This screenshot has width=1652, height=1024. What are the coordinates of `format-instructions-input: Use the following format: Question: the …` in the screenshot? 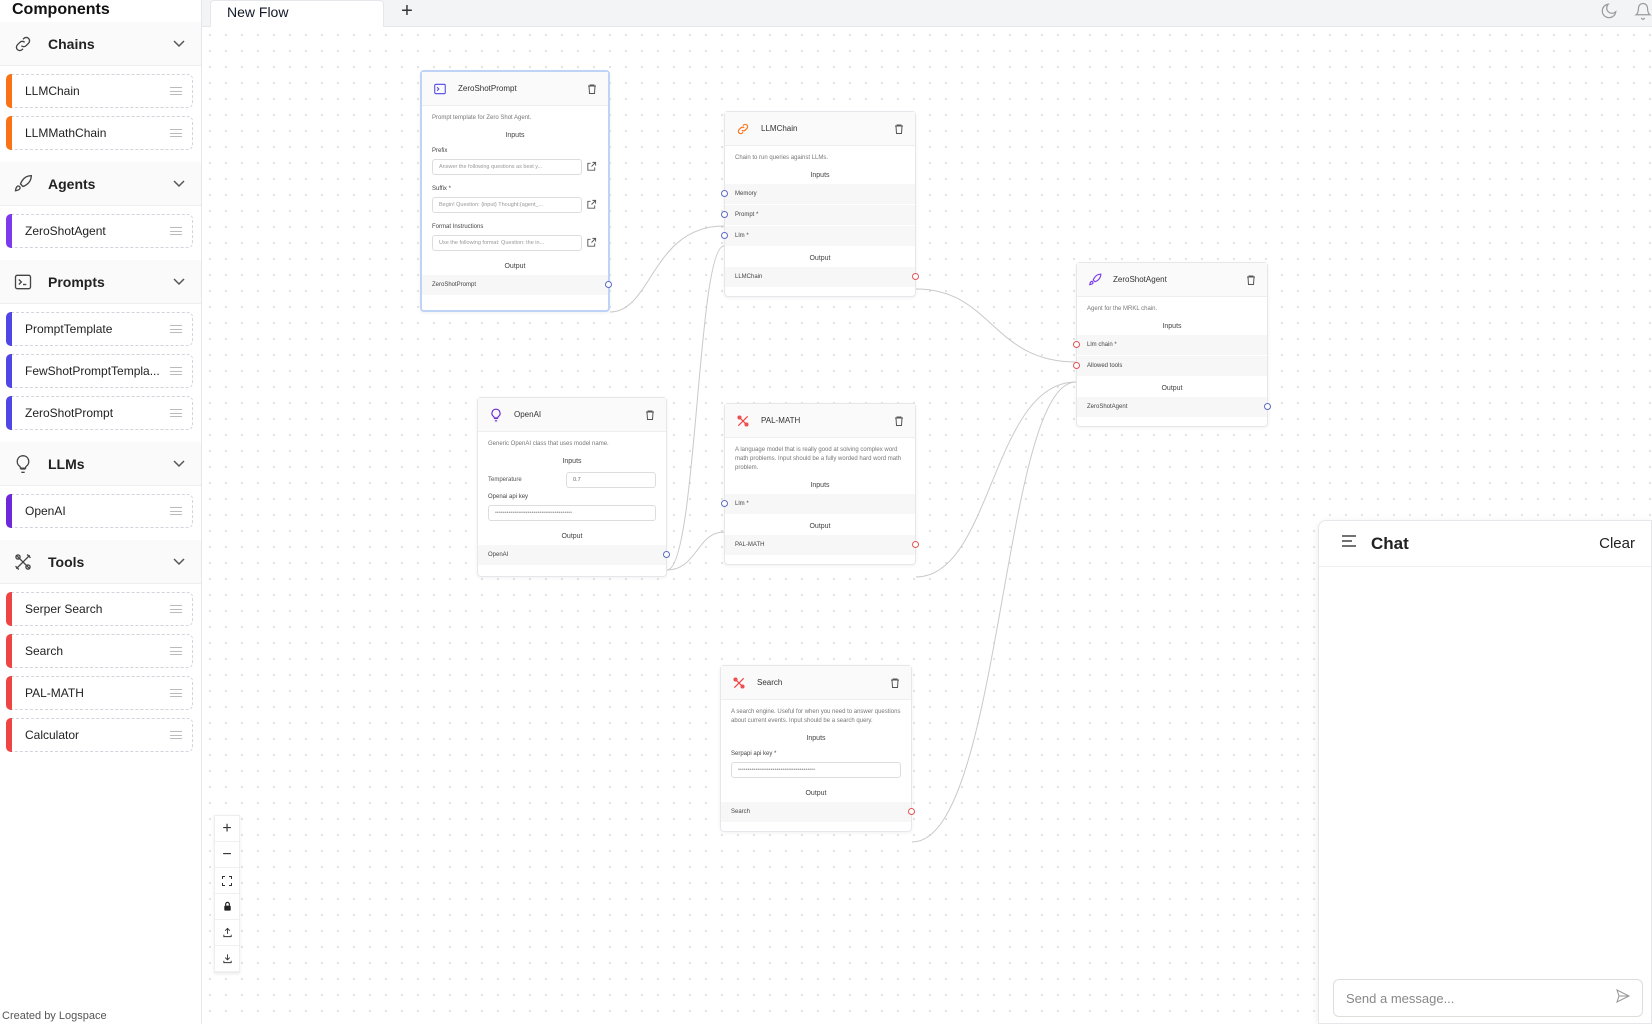 It's located at (507, 243).